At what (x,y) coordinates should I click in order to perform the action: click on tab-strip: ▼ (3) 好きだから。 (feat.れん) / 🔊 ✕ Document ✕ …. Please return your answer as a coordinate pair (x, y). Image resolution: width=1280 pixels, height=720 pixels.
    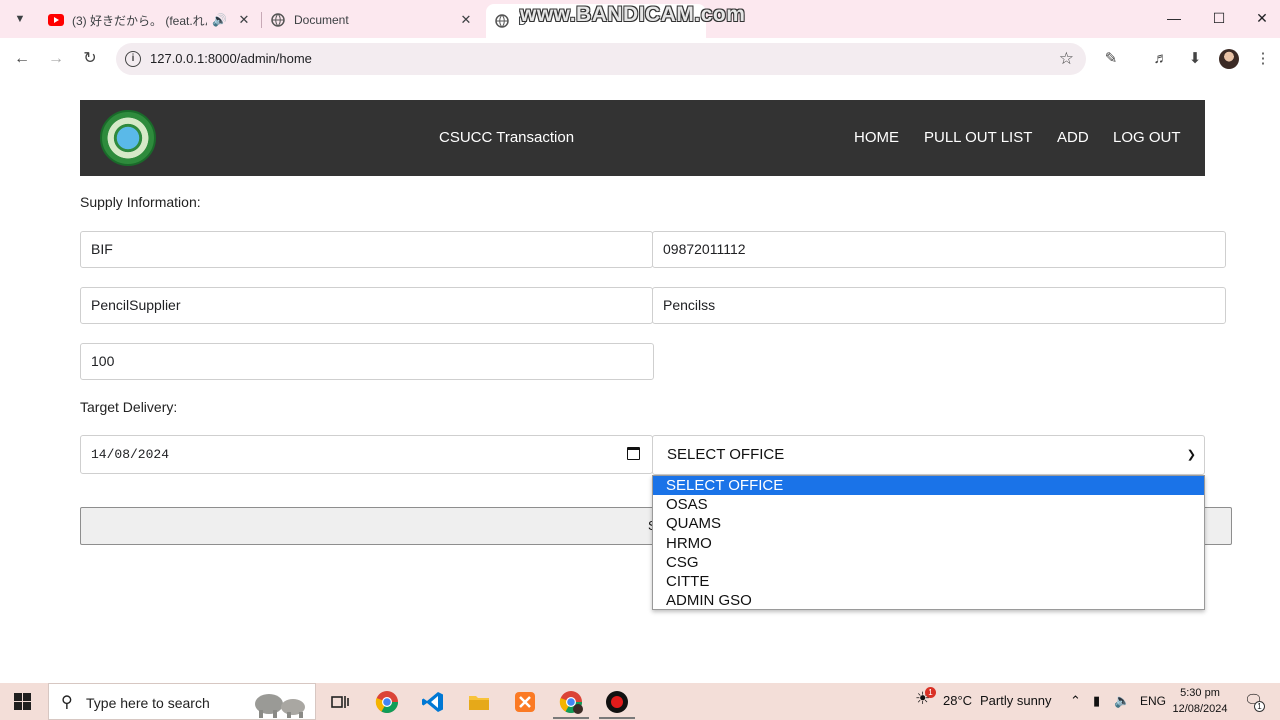
    Looking at the image, I should click on (640, 19).